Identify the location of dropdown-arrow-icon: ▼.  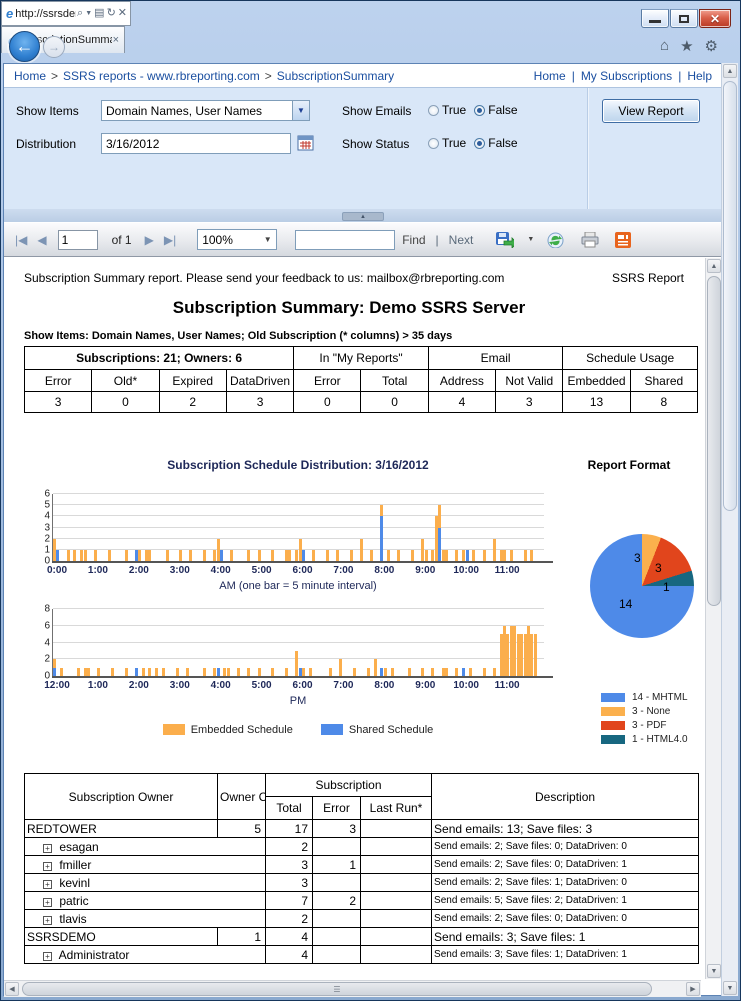
(300, 110).